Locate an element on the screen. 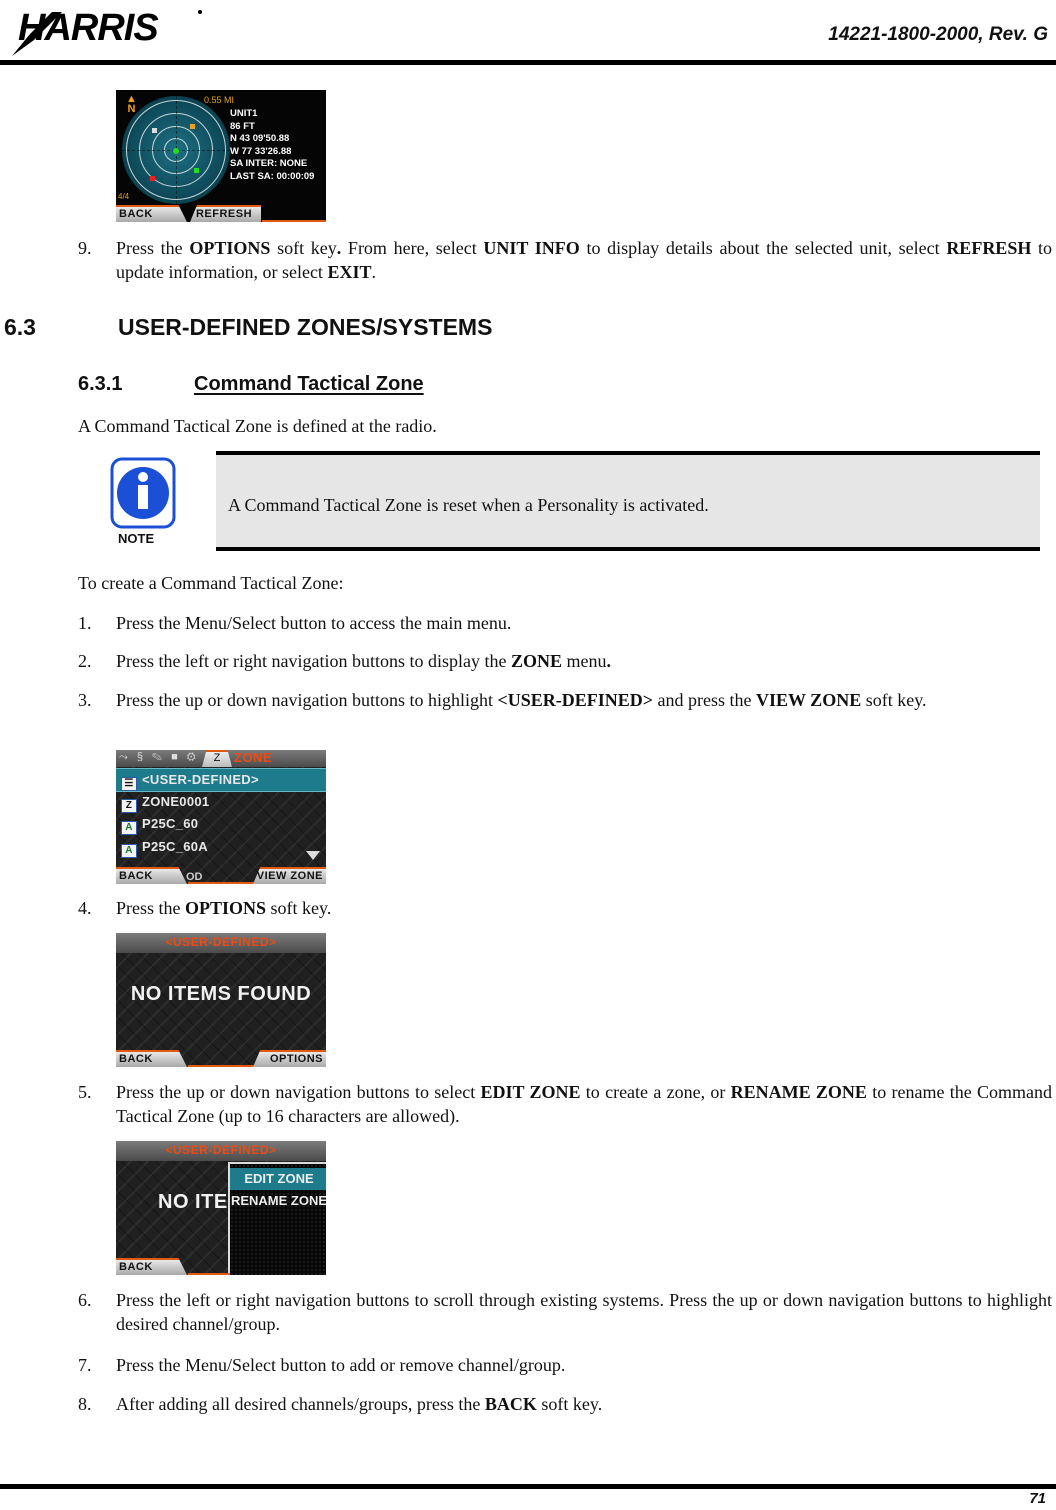  unit-name: UNIT1 is located at coordinates (244, 113).